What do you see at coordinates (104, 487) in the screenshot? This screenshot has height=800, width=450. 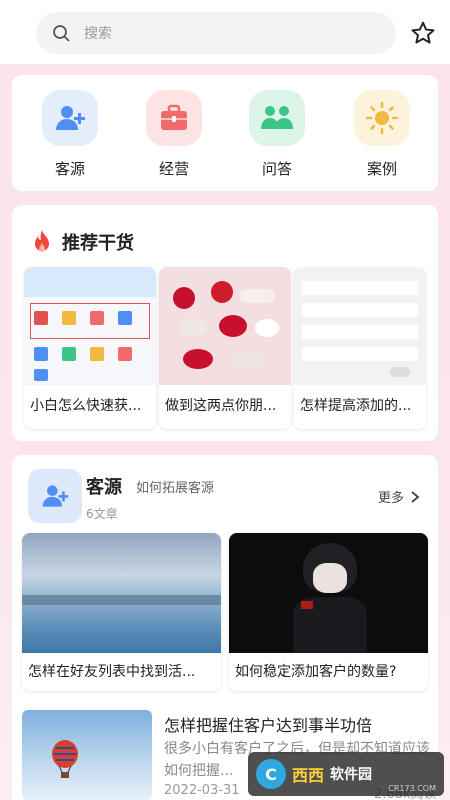 I see `category-title: 客源` at bounding box center [104, 487].